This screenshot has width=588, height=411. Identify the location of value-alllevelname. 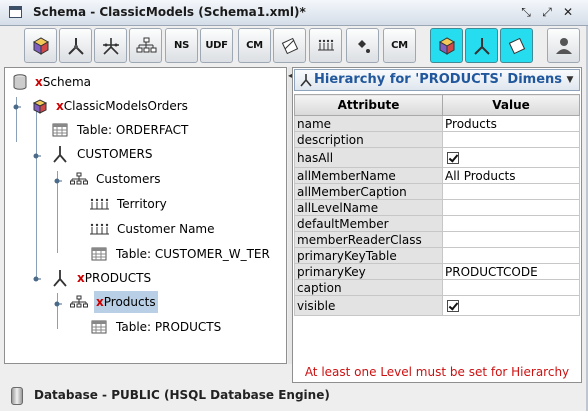
(511, 207).